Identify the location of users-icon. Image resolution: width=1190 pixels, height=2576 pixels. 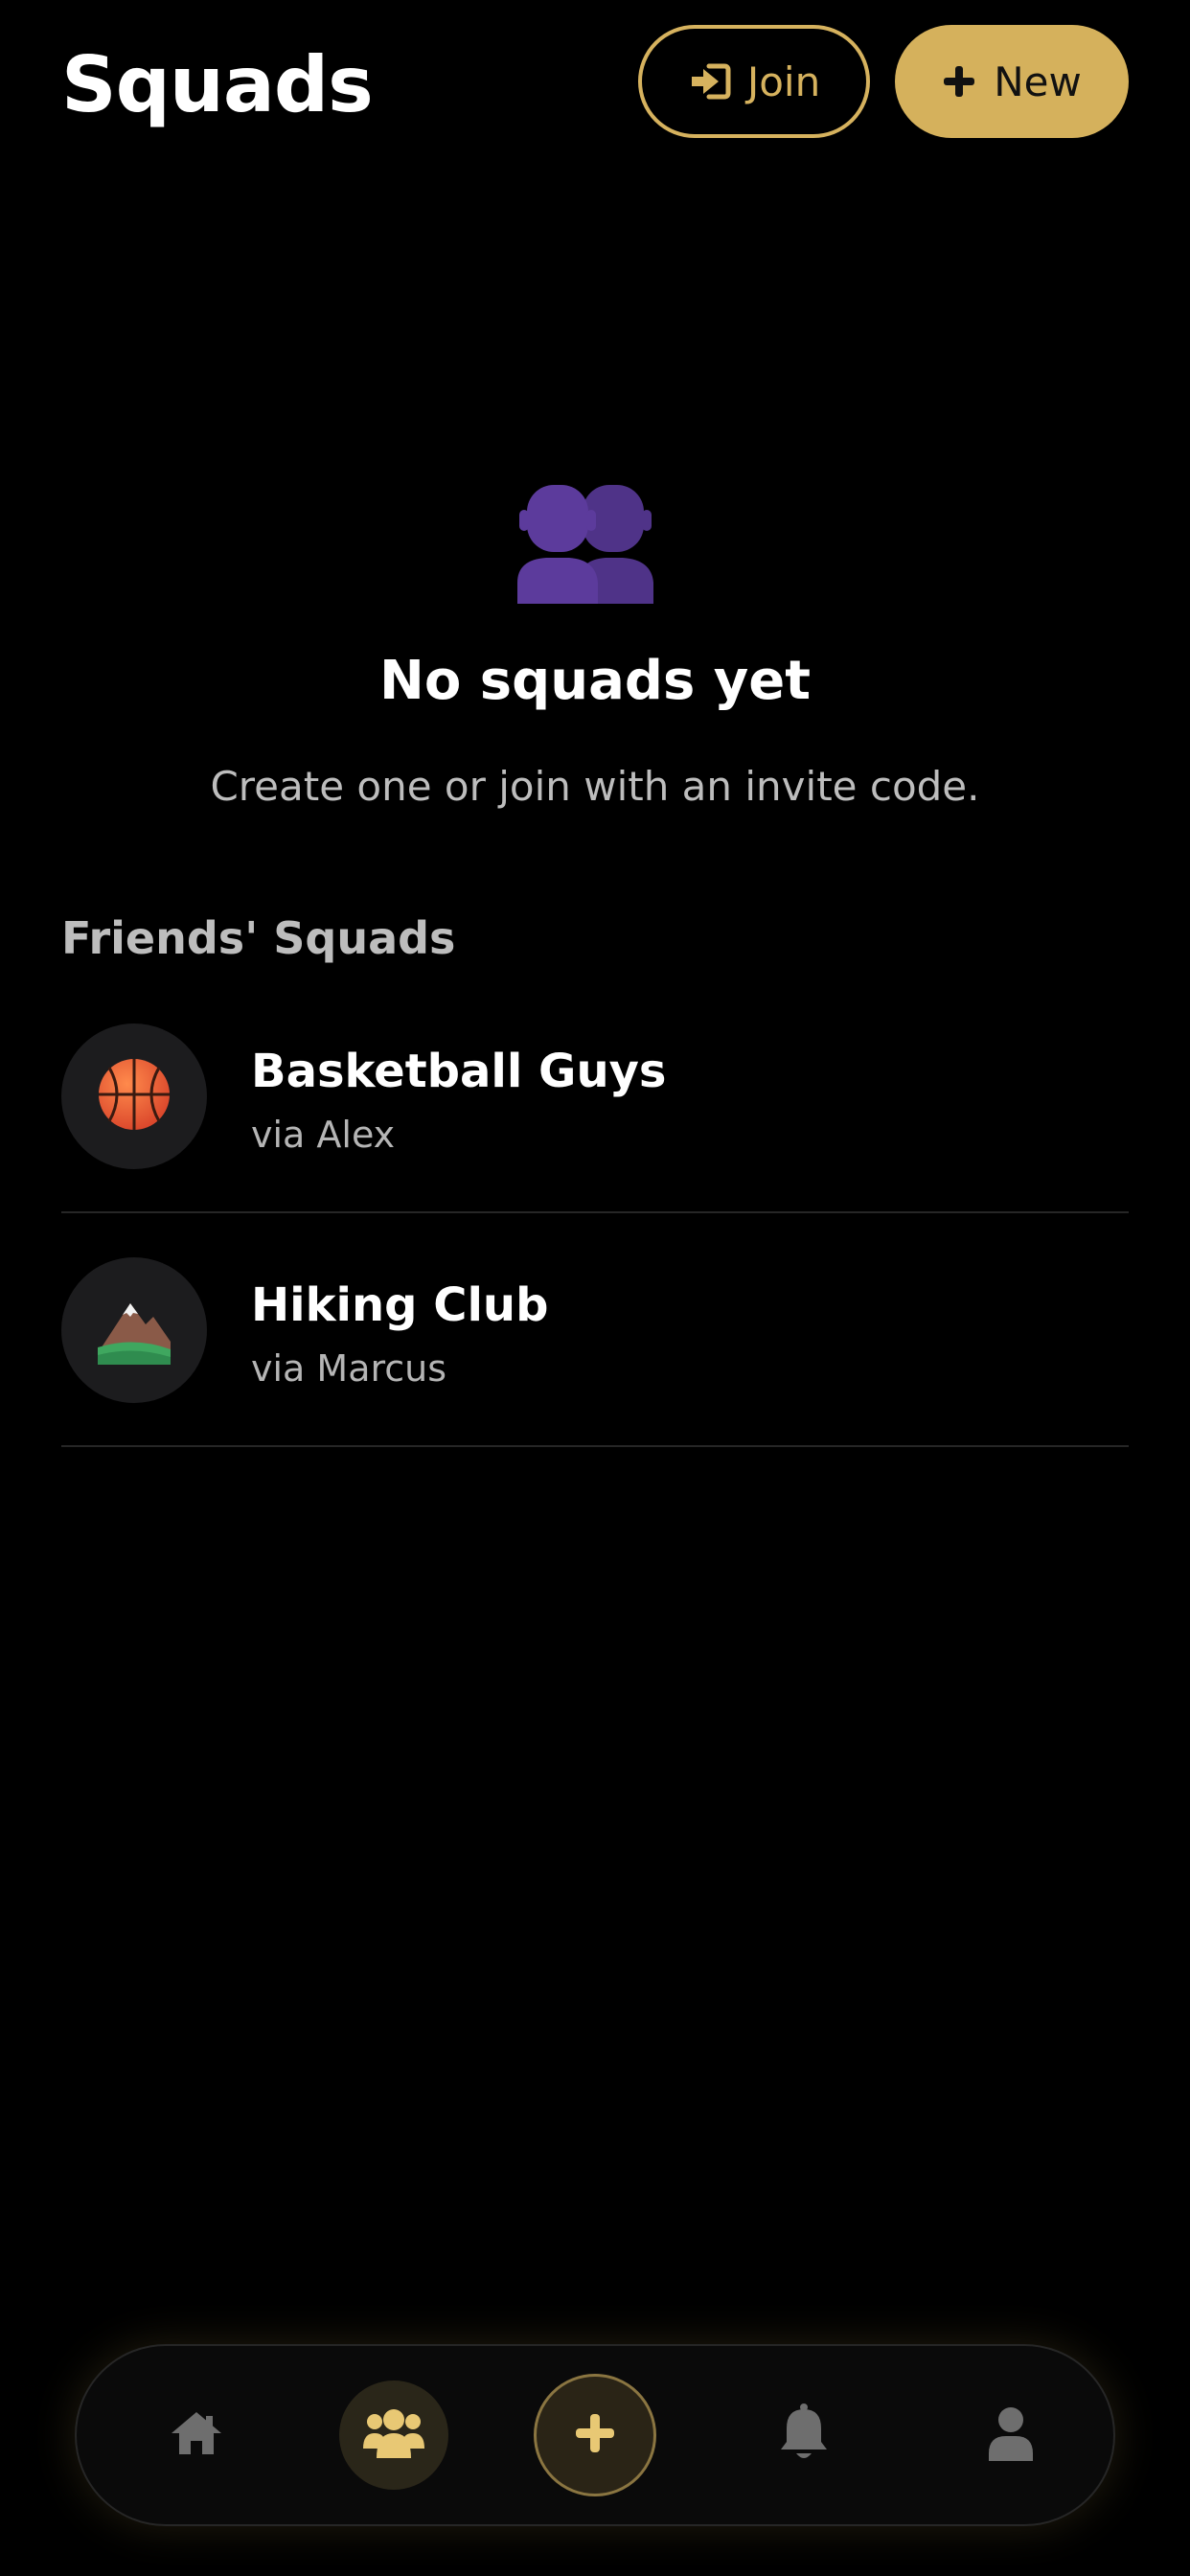
(394, 2435).